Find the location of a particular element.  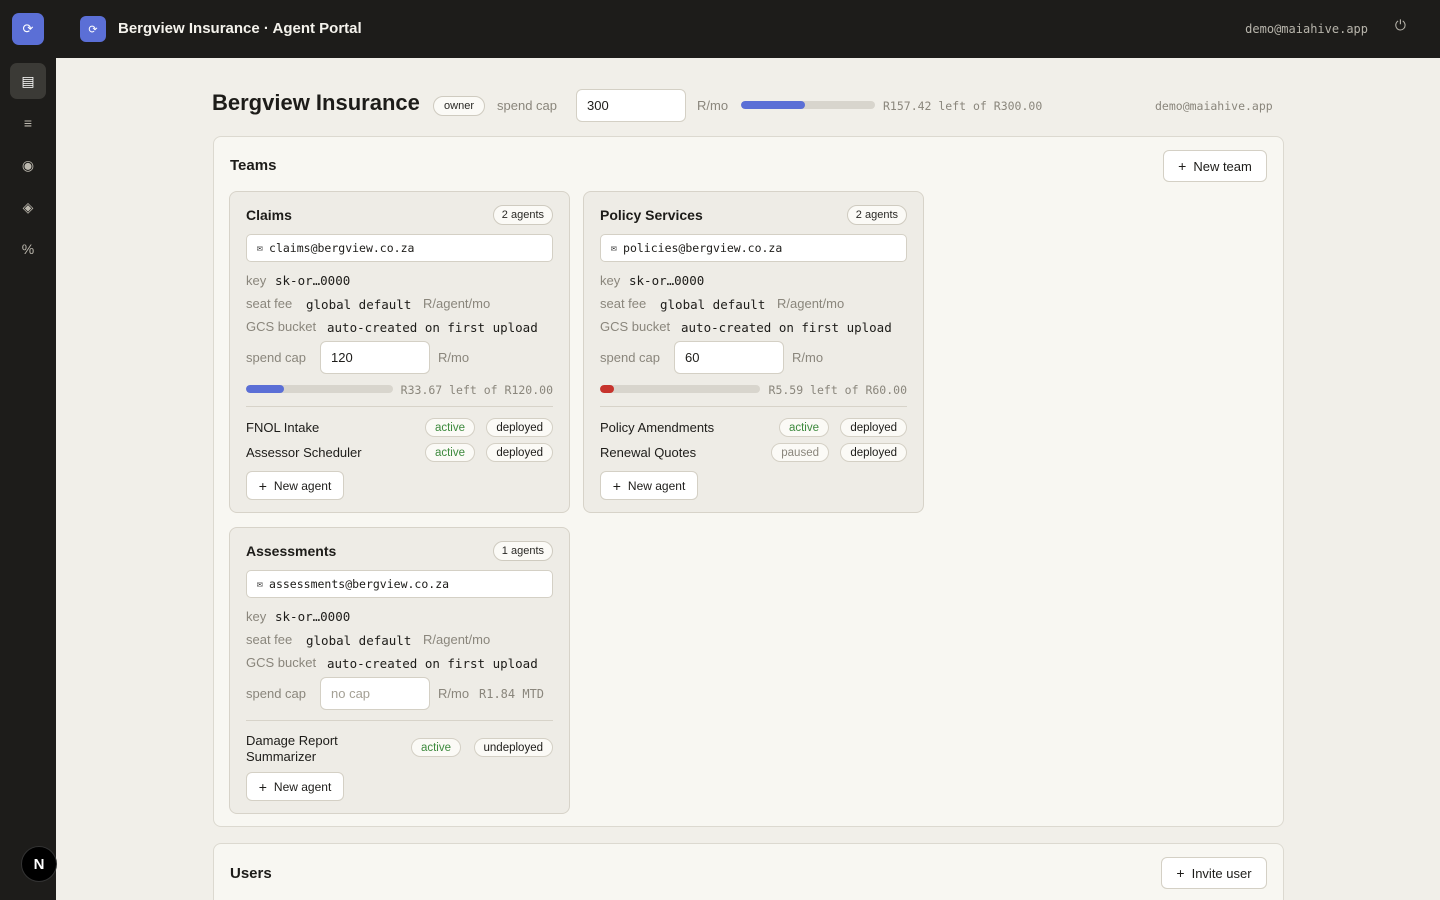

org-remaining-text: R157.42 left of R300.00 is located at coordinates (963, 106).